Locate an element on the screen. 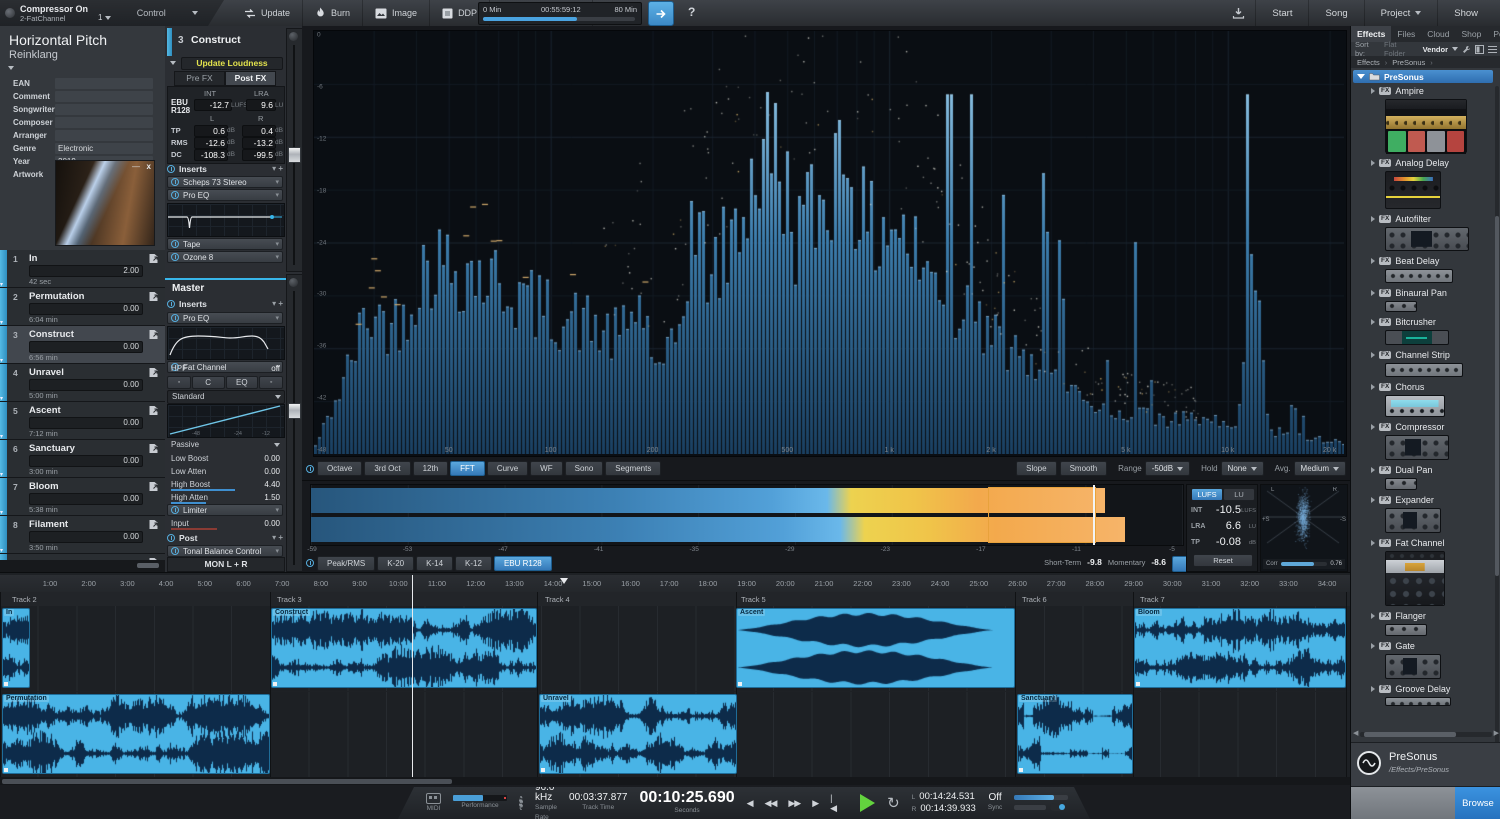  image-button: Image is located at coordinates (397, 13).